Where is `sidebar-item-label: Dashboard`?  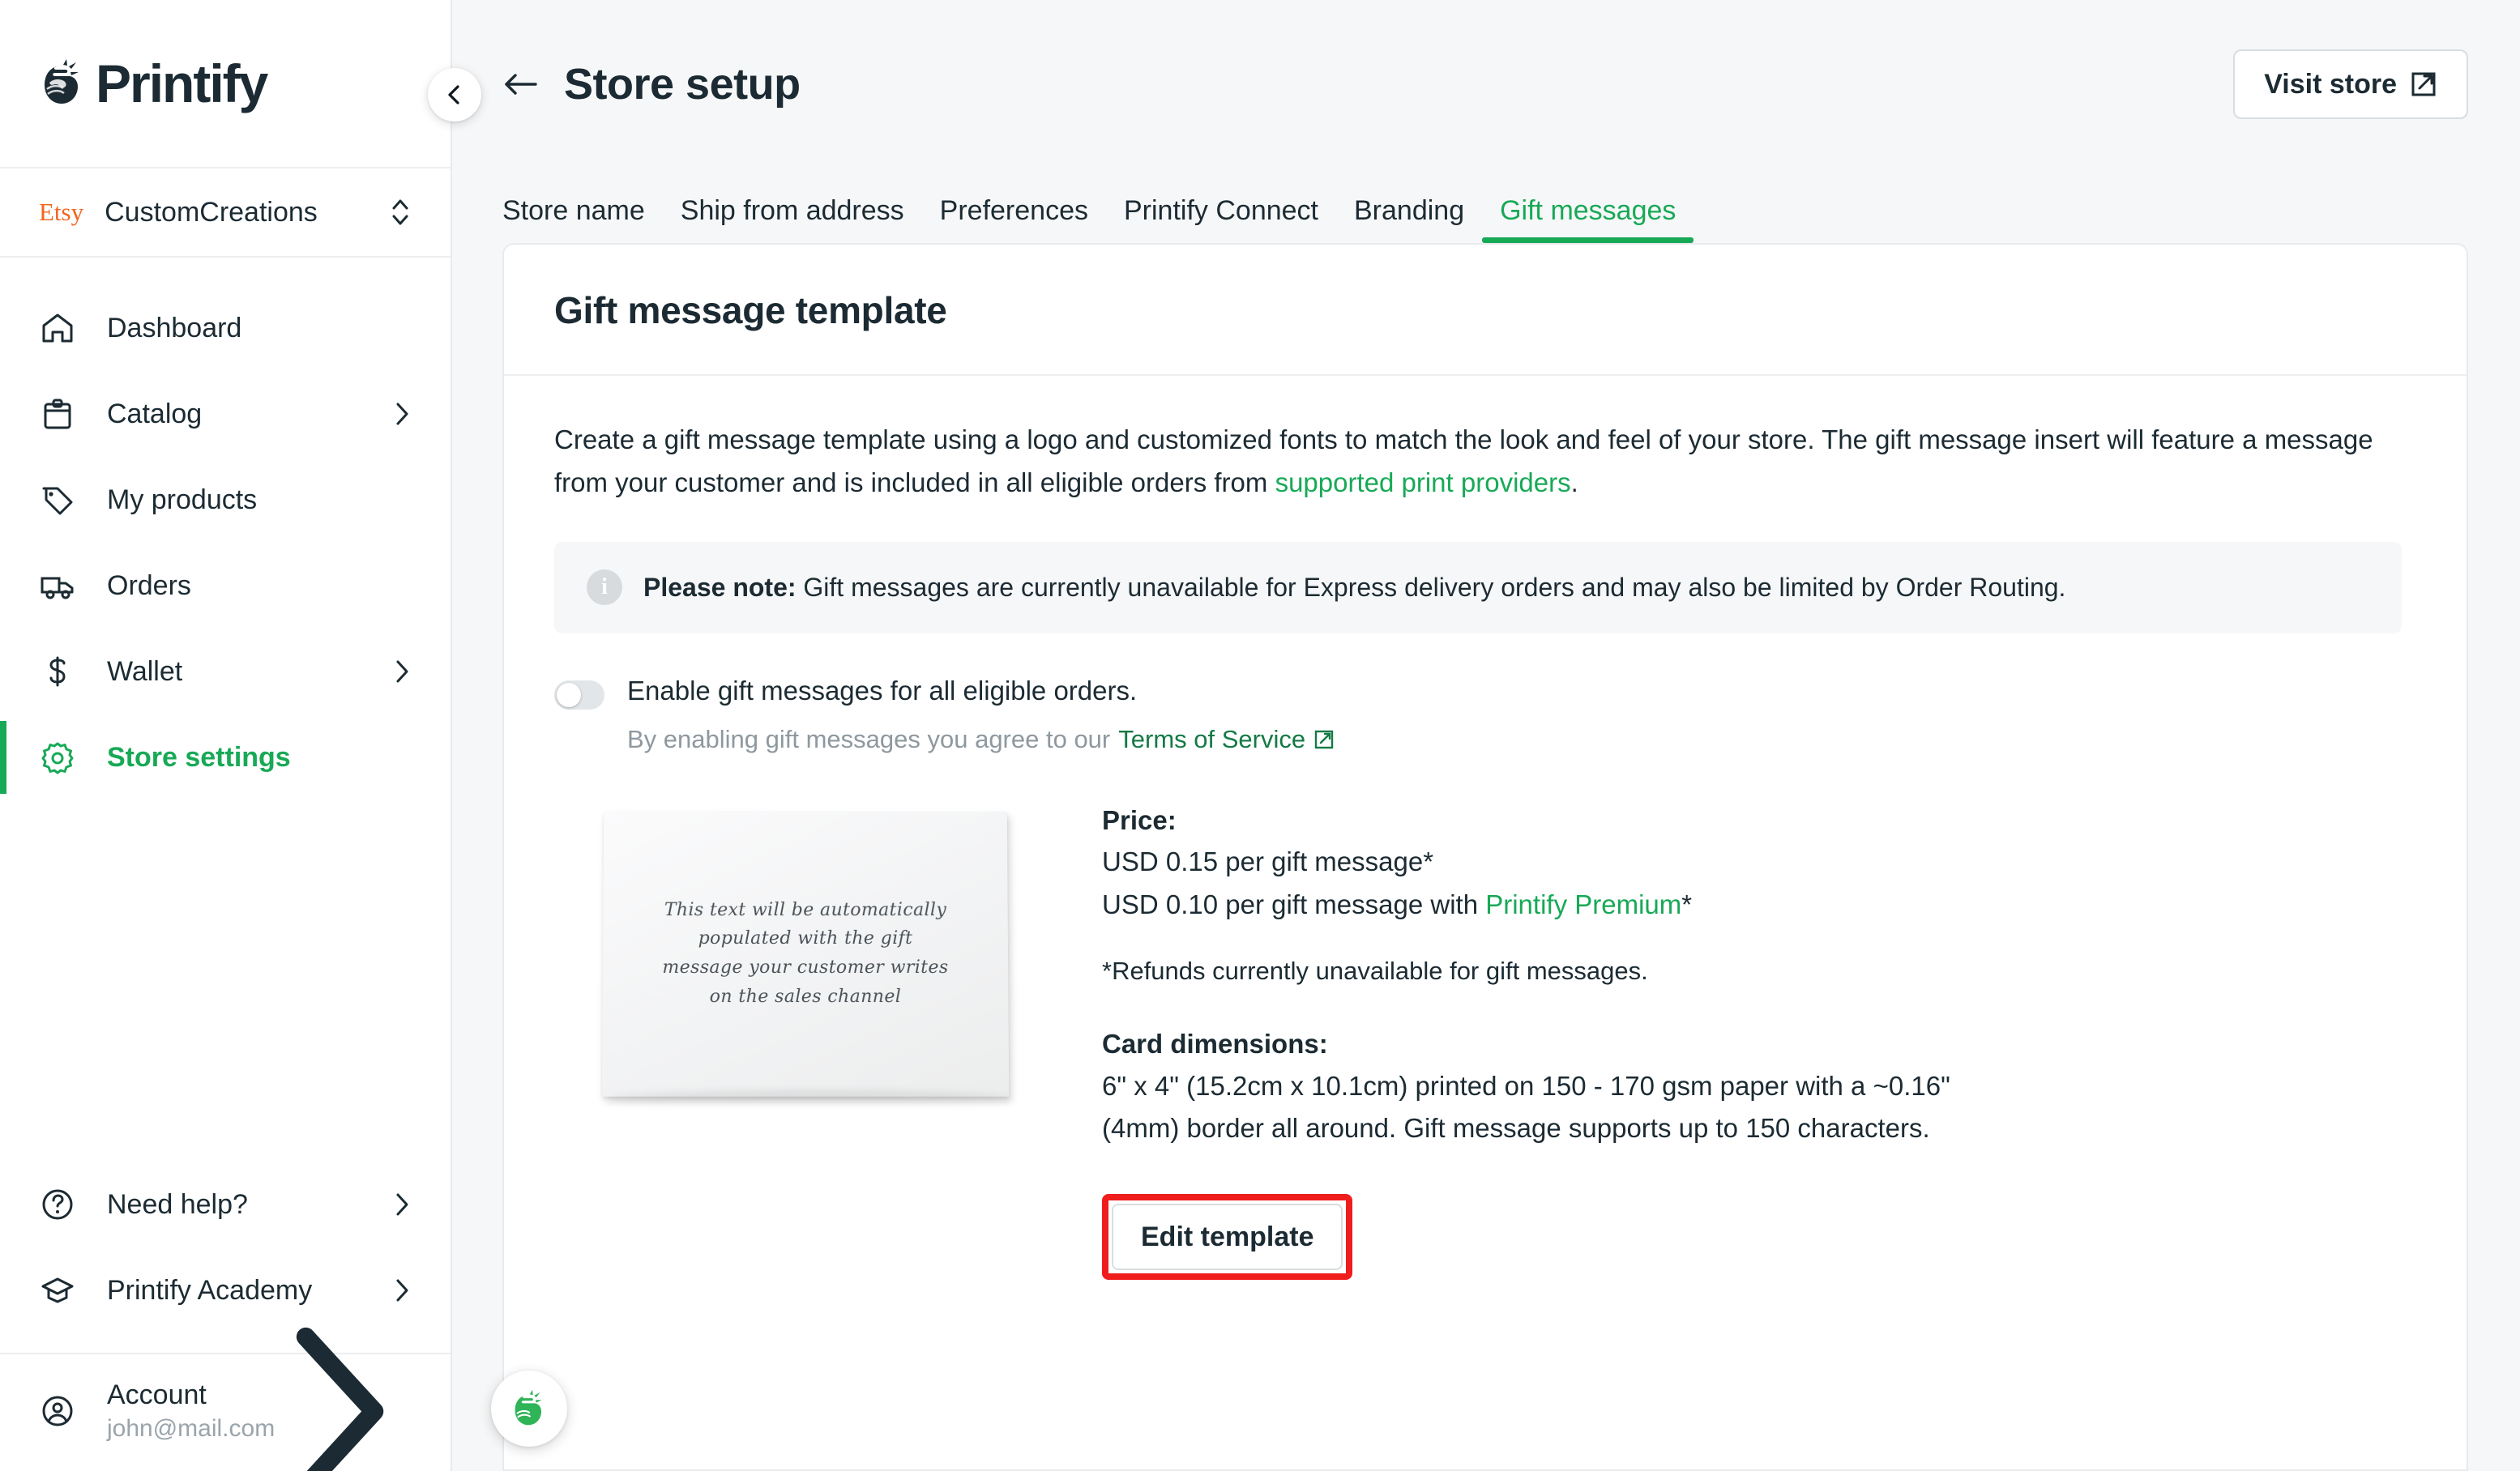 sidebar-item-label: Dashboard is located at coordinates (174, 328).